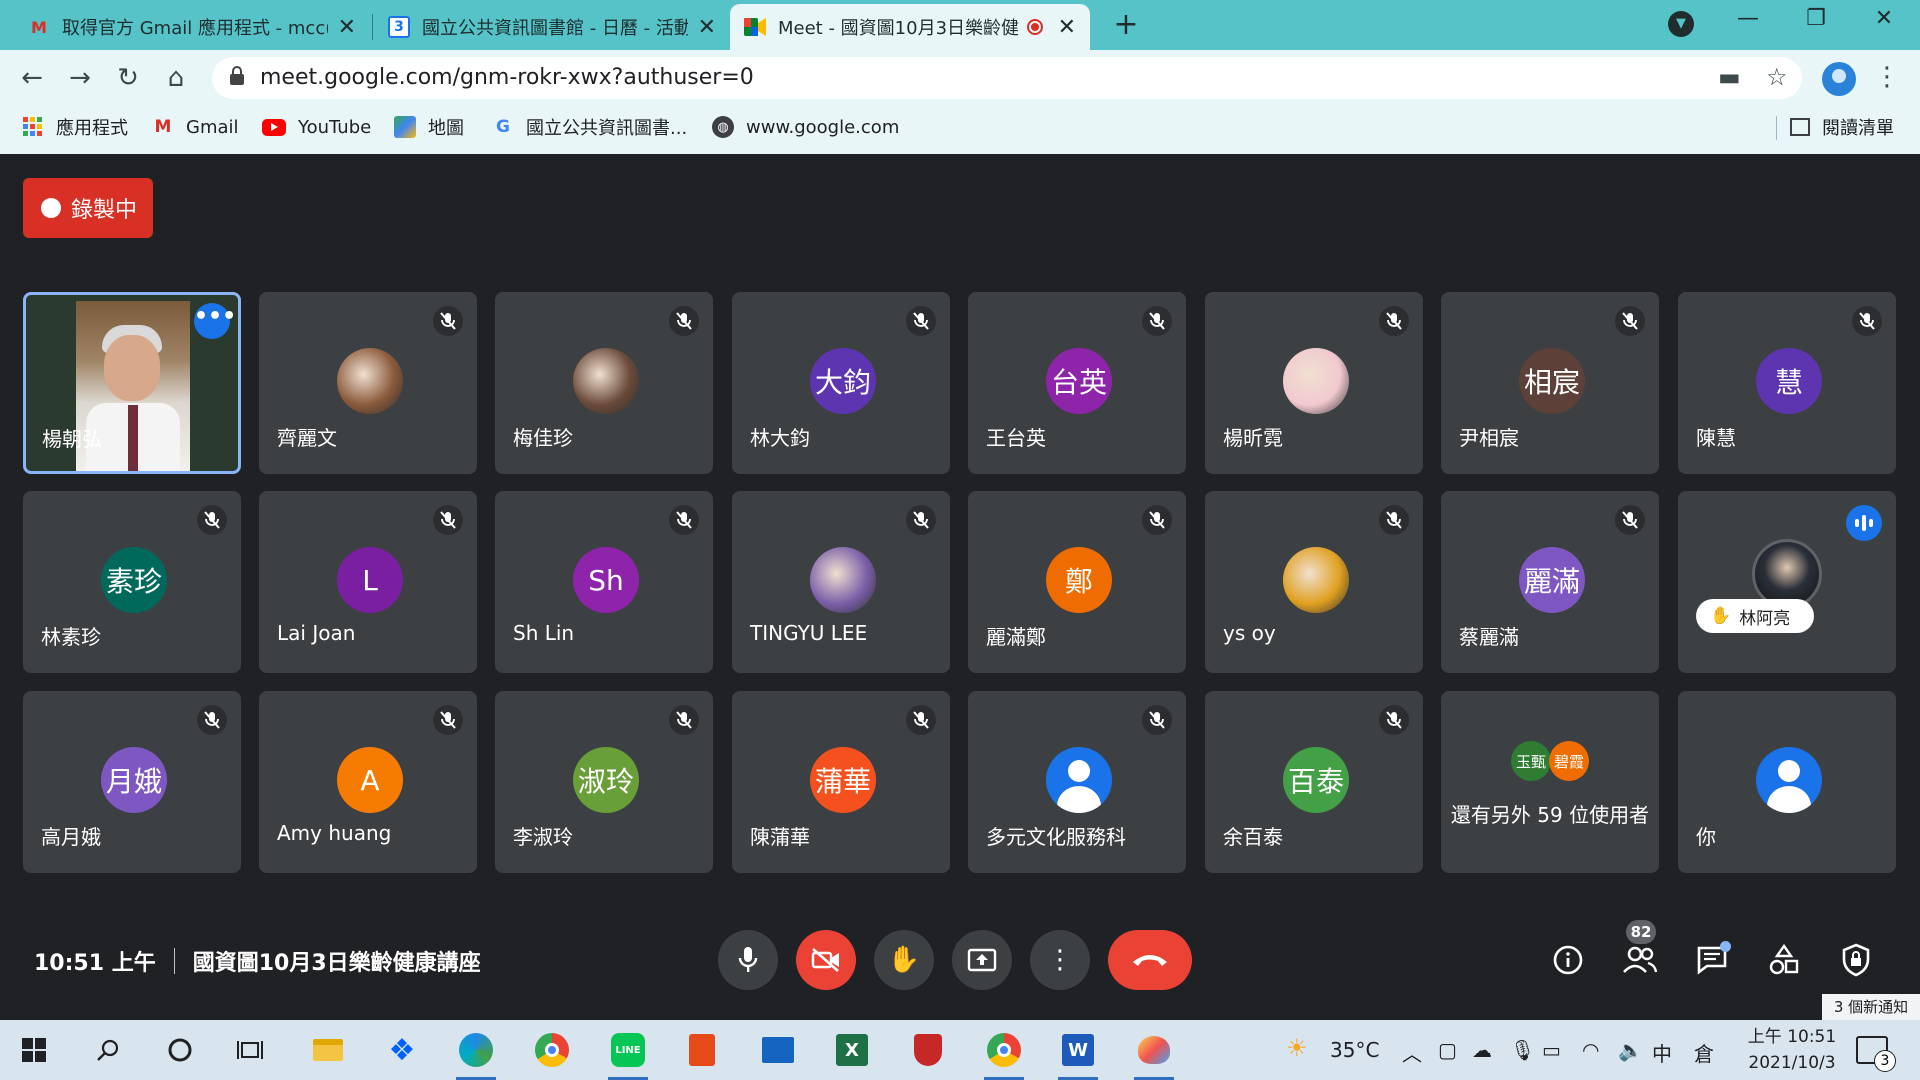 This screenshot has height=1080, width=1920. What do you see at coordinates (604, 782) in the screenshot?
I see `participant-tile: 淑玲 李淑玲` at bounding box center [604, 782].